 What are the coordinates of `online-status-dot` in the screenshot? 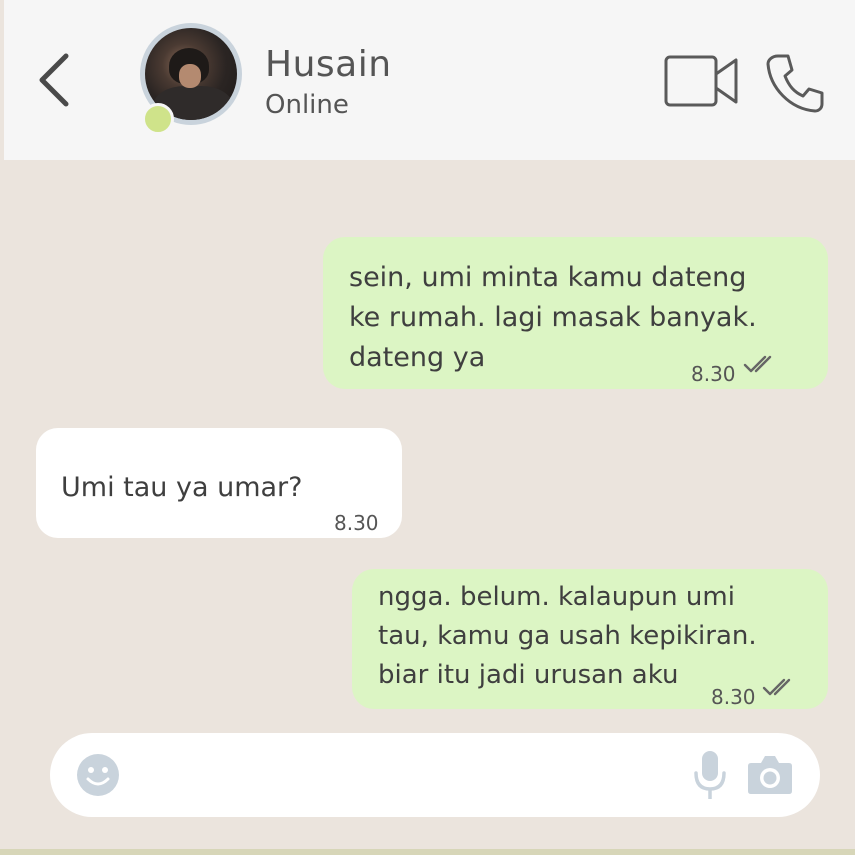 It's located at (158, 119).